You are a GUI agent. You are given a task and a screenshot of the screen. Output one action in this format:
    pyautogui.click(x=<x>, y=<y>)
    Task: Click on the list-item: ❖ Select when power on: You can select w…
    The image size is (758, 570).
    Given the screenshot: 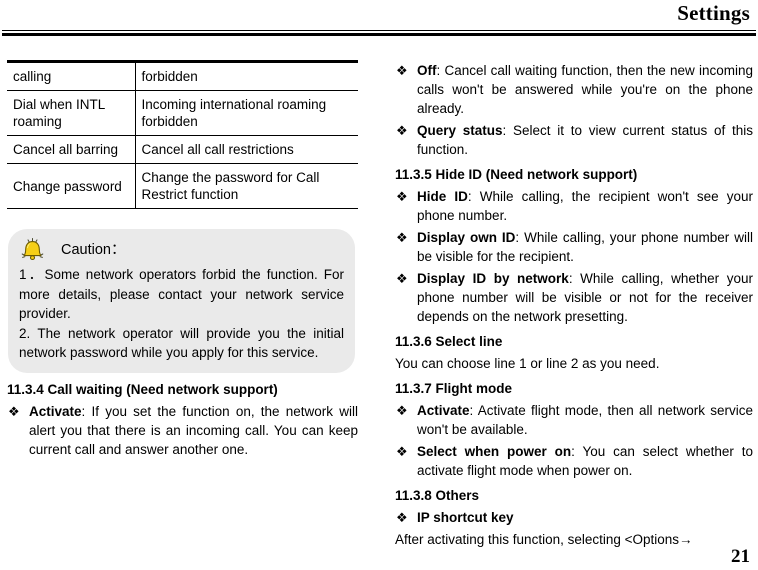 What is the action you would take?
    pyautogui.click(x=574, y=461)
    